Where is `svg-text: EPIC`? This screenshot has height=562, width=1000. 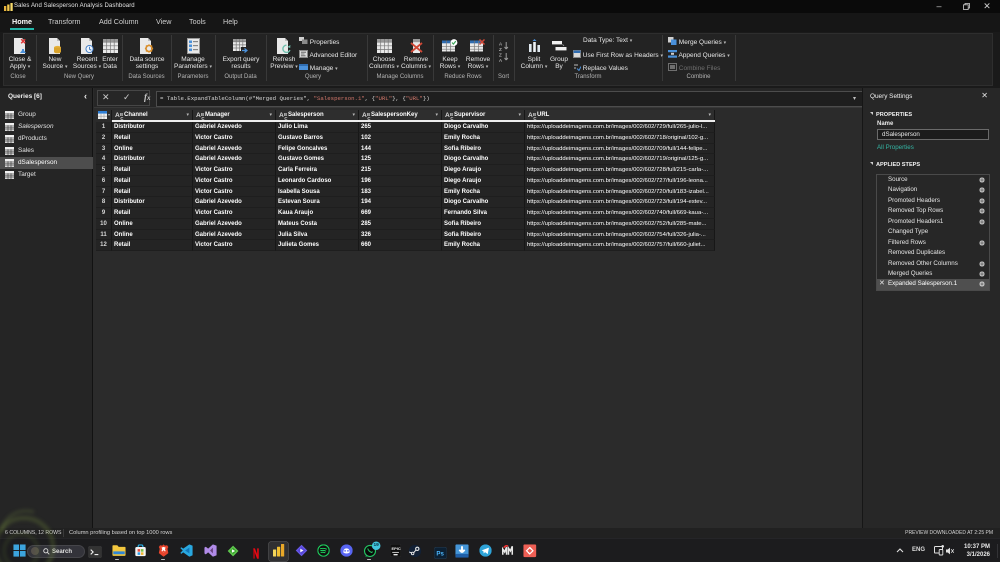
svg-text: EPIC is located at coordinates (395, 548).